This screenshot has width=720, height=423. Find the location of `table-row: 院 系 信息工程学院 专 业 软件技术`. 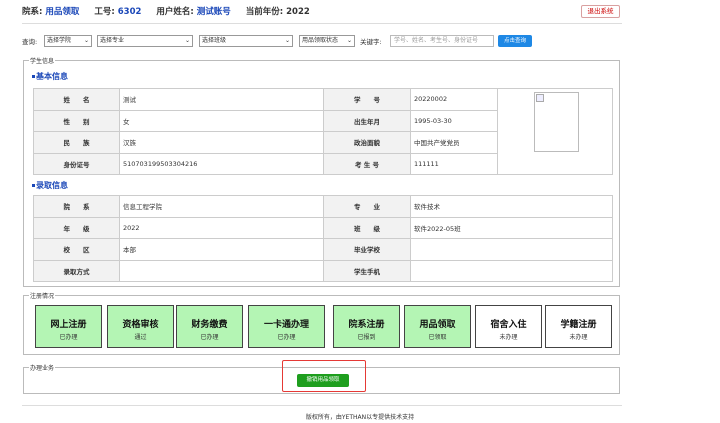

table-row: 院 系 信息工程学院 专 业 软件技术 is located at coordinates (323, 206).